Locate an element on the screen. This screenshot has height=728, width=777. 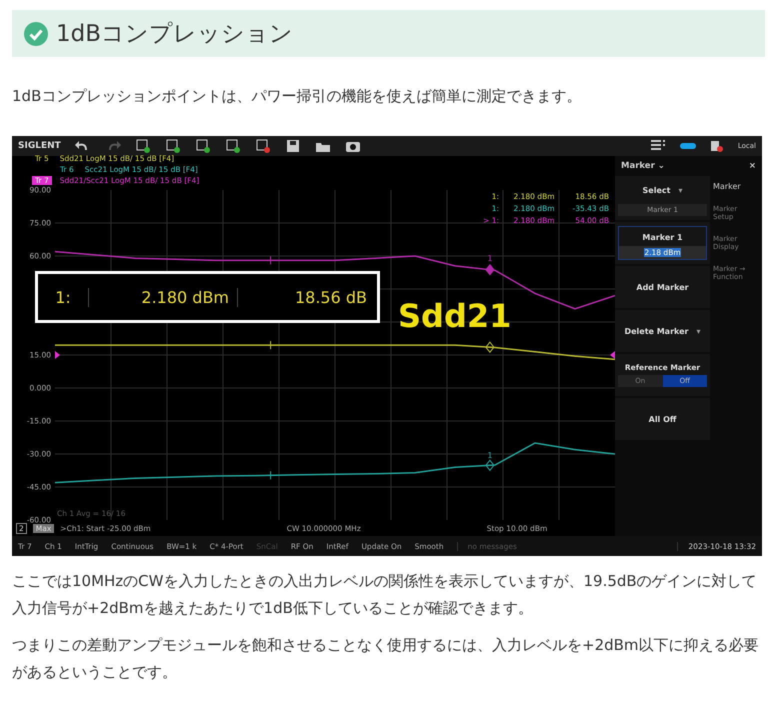
dropdown-button: Select ▾ is located at coordinates (662, 190).